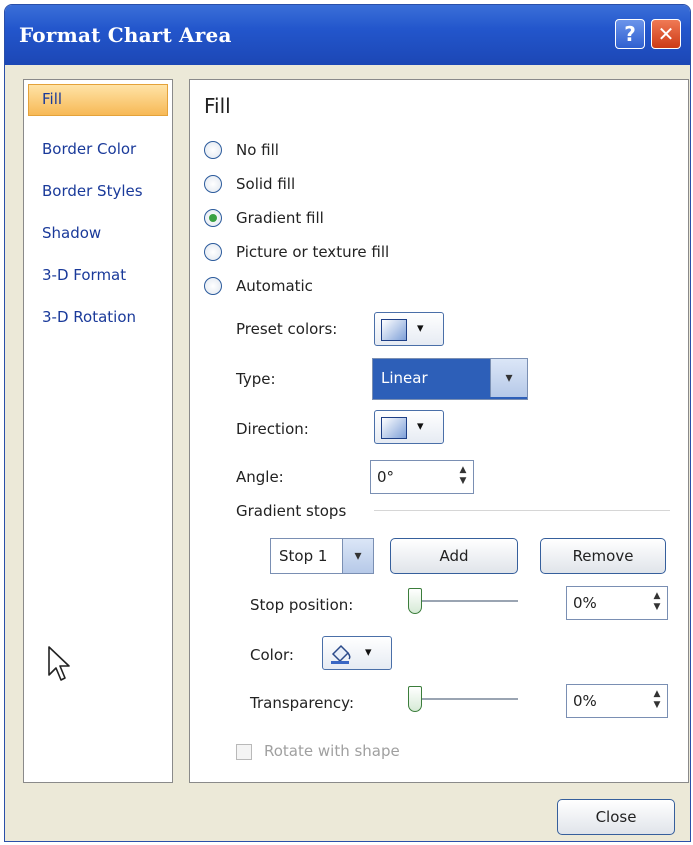 This screenshot has height=845, width=693. What do you see at coordinates (303, 556) in the screenshot?
I see `stop-value: Stop 1` at bounding box center [303, 556].